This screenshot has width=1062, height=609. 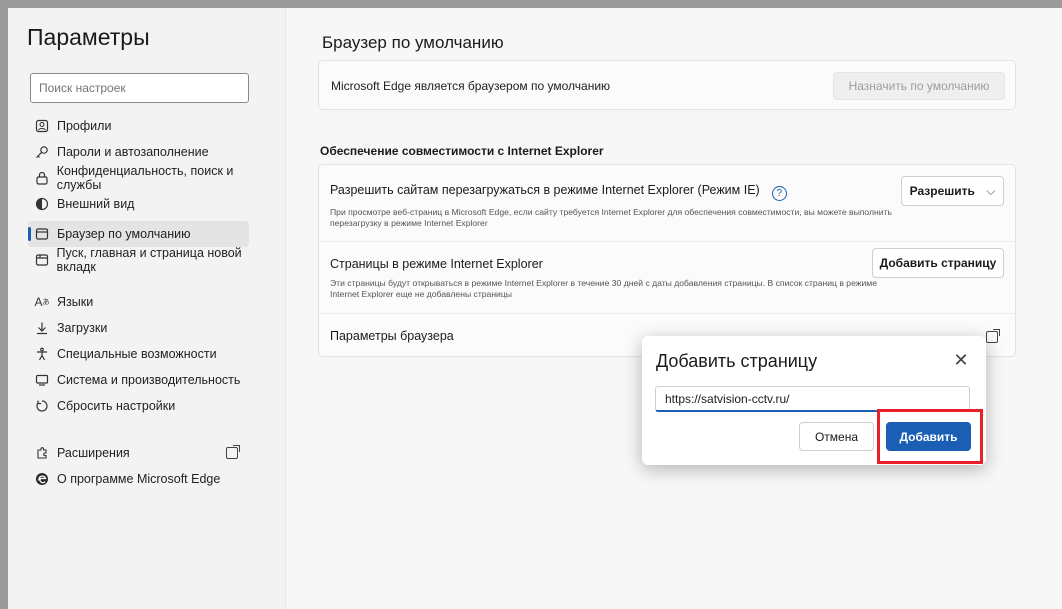 What do you see at coordinates (153, 204) in the screenshot?
I see `sidebar-item-appearance: Внешний вид` at bounding box center [153, 204].